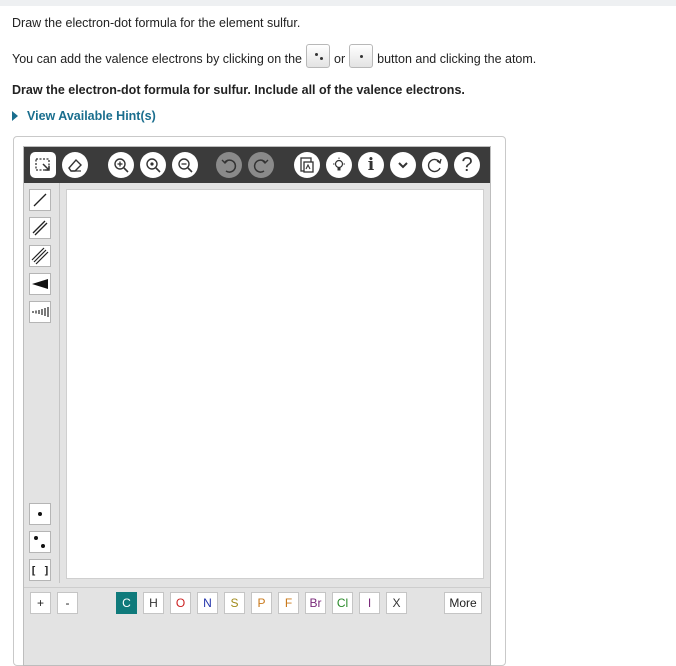  Describe the element at coordinates (257, 642) in the screenshot. I see `editor-footer` at that location.